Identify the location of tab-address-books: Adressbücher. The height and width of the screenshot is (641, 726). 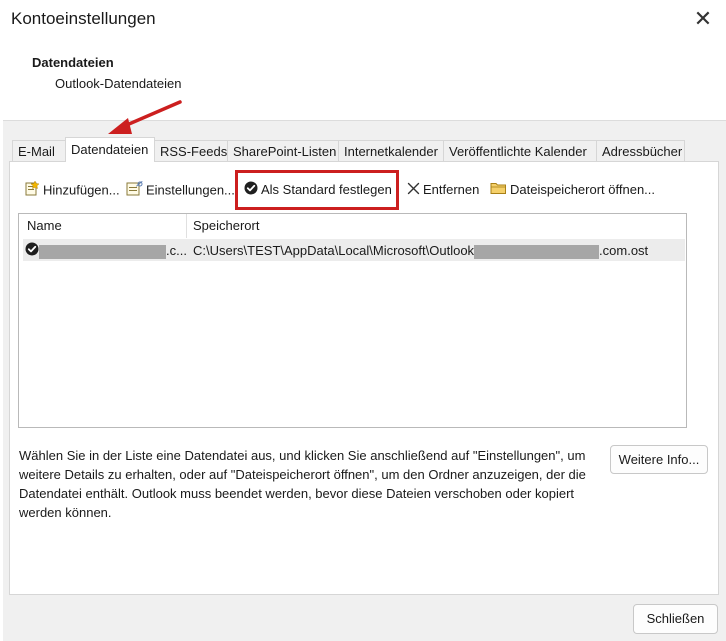
(640, 150).